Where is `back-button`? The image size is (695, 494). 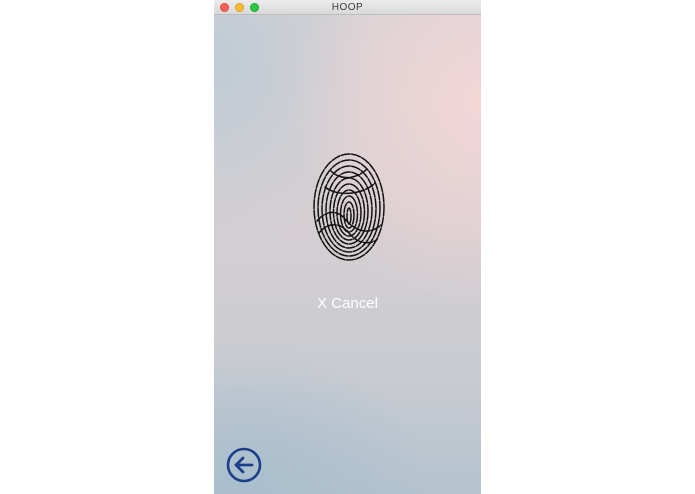
back-button is located at coordinates (244, 465).